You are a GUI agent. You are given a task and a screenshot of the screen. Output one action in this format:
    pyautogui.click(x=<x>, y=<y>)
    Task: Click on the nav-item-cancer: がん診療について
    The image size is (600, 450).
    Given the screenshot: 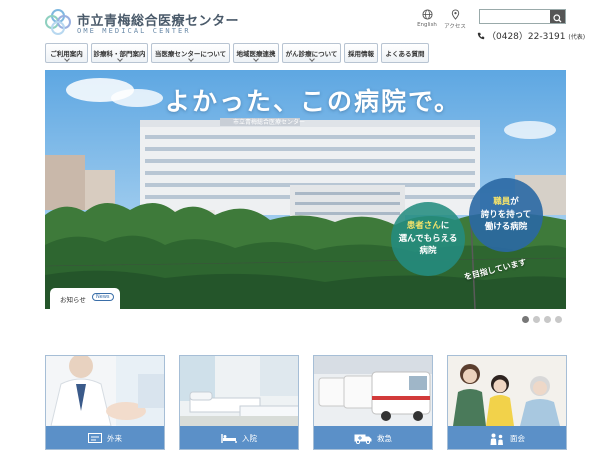 What is the action you would take?
    pyautogui.click(x=311, y=53)
    